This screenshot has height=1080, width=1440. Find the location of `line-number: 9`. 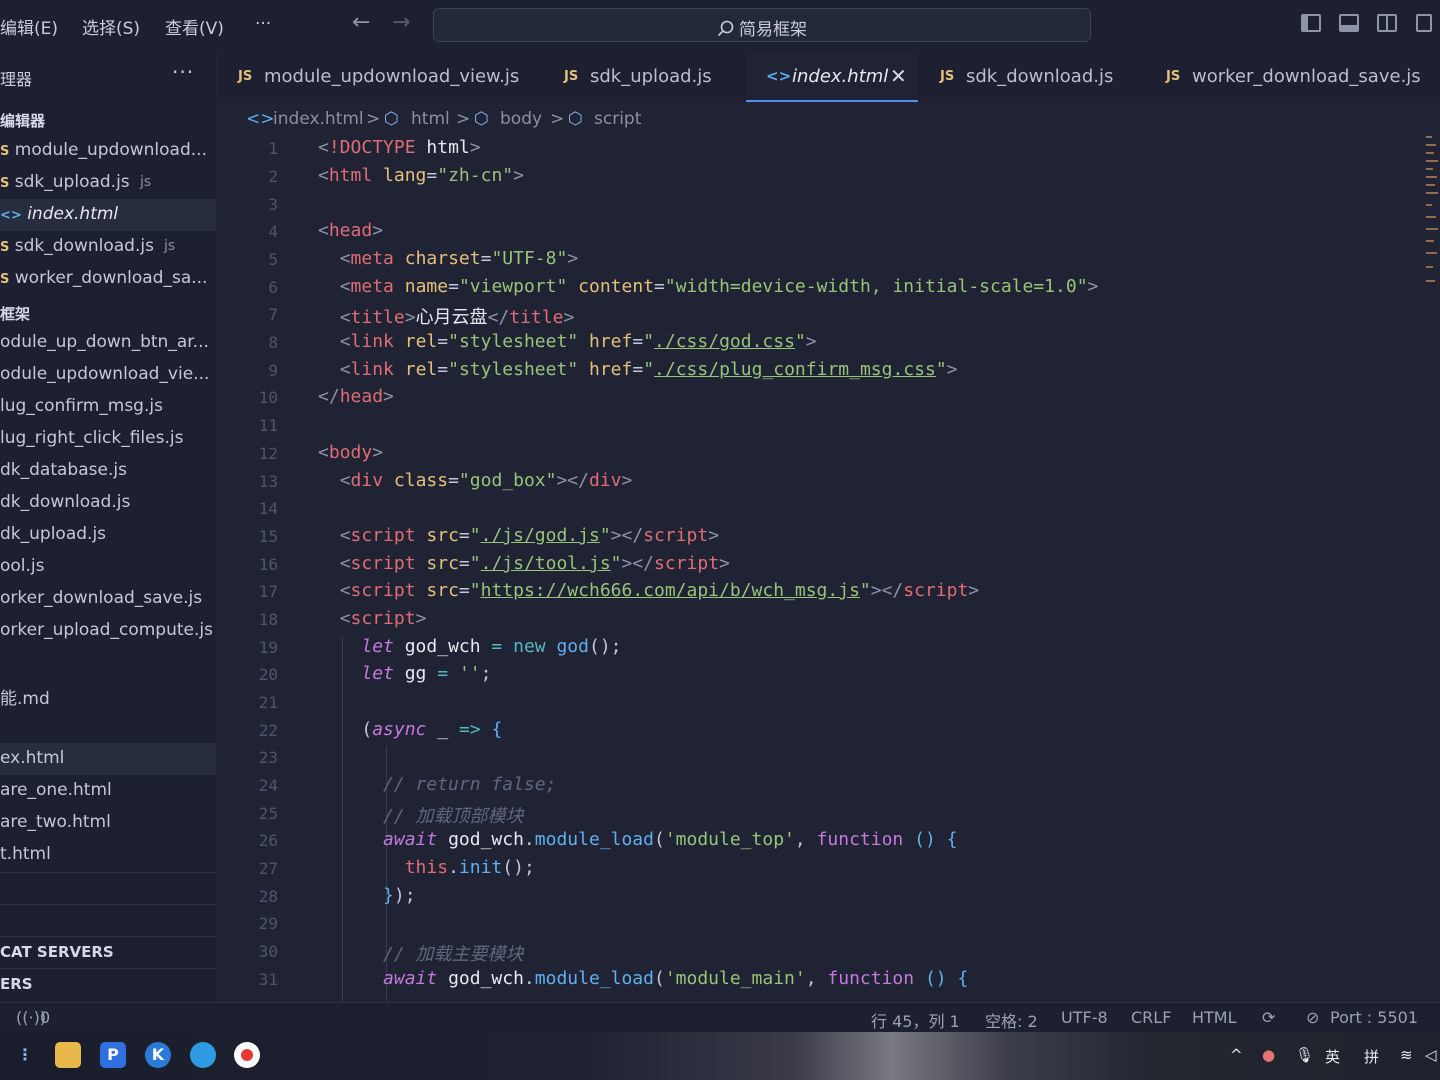

line-number: 9 is located at coordinates (273, 370).